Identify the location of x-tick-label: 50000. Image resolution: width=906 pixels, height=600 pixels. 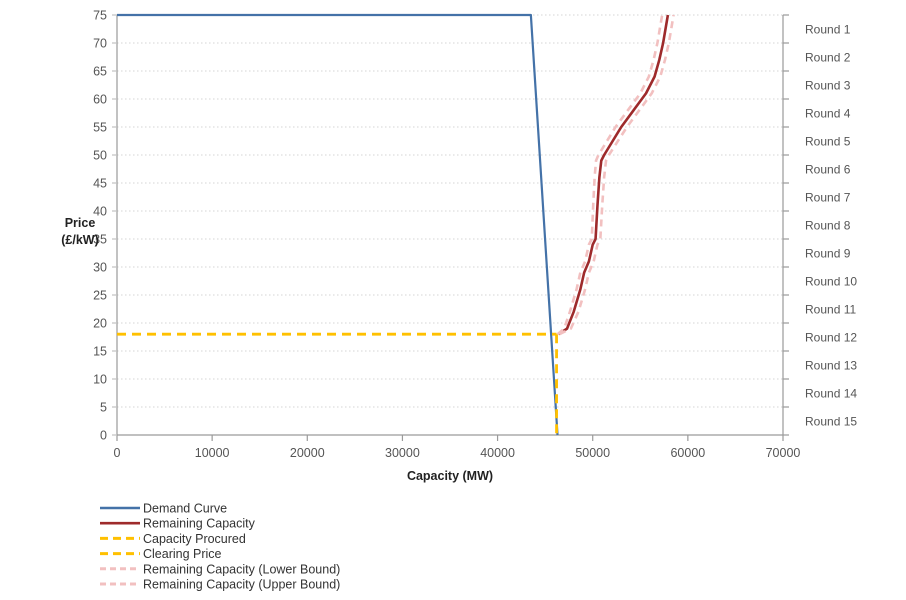
(592, 453).